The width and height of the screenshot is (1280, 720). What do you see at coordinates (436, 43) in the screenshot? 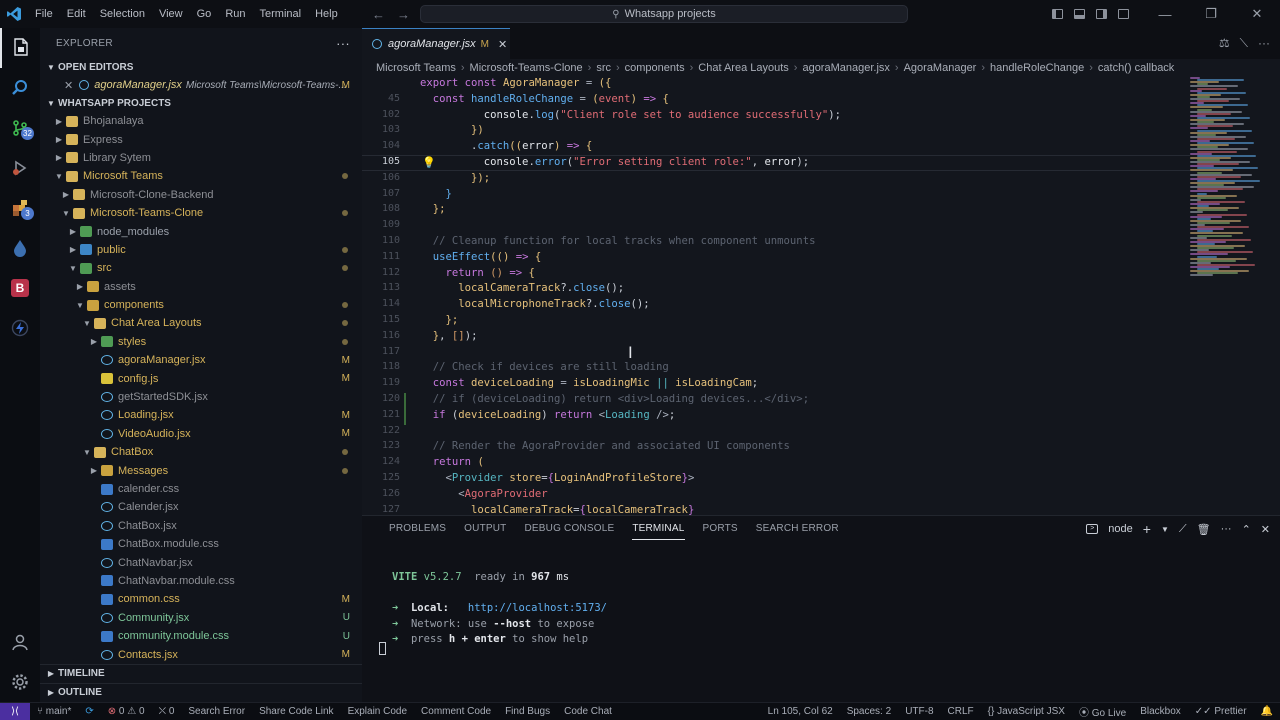
I see `editor-tab-active: agoraManager.jsx M ✕` at bounding box center [436, 43].